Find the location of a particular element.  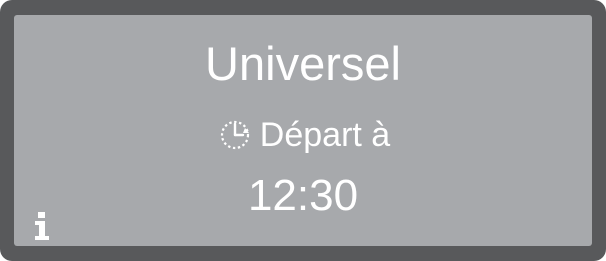

clock-icon is located at coordinates (235, 135).